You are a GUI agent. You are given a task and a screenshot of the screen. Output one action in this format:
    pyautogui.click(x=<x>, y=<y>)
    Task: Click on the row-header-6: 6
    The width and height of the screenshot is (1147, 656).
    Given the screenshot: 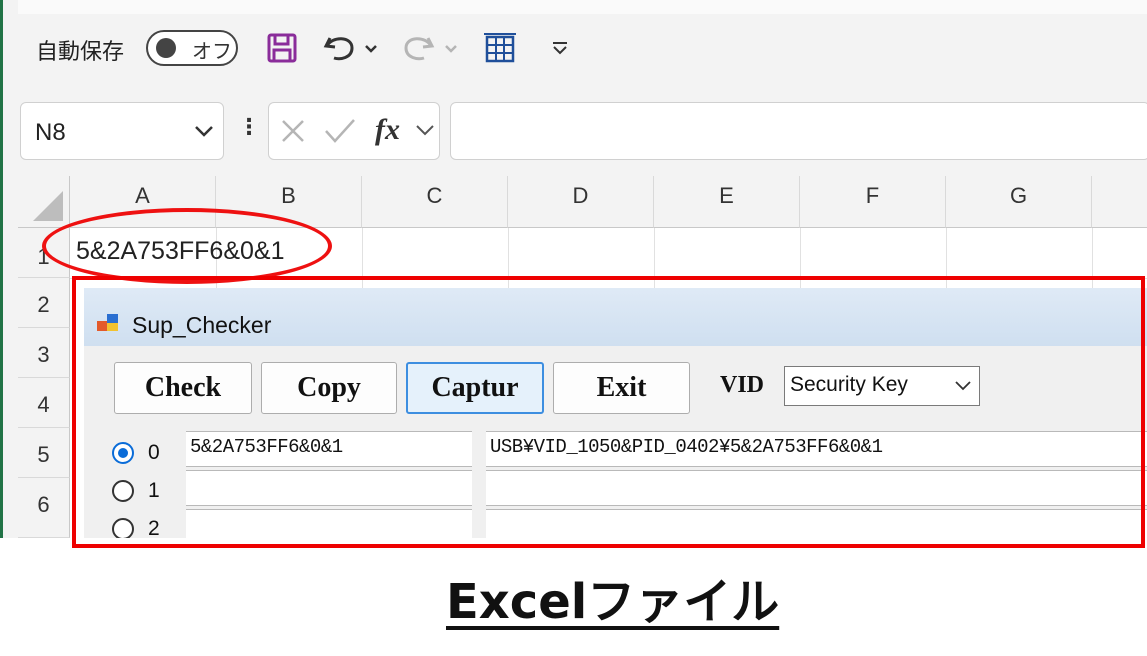 What is the action you would take?
    pyautogui.click(x=44, y=508)
    